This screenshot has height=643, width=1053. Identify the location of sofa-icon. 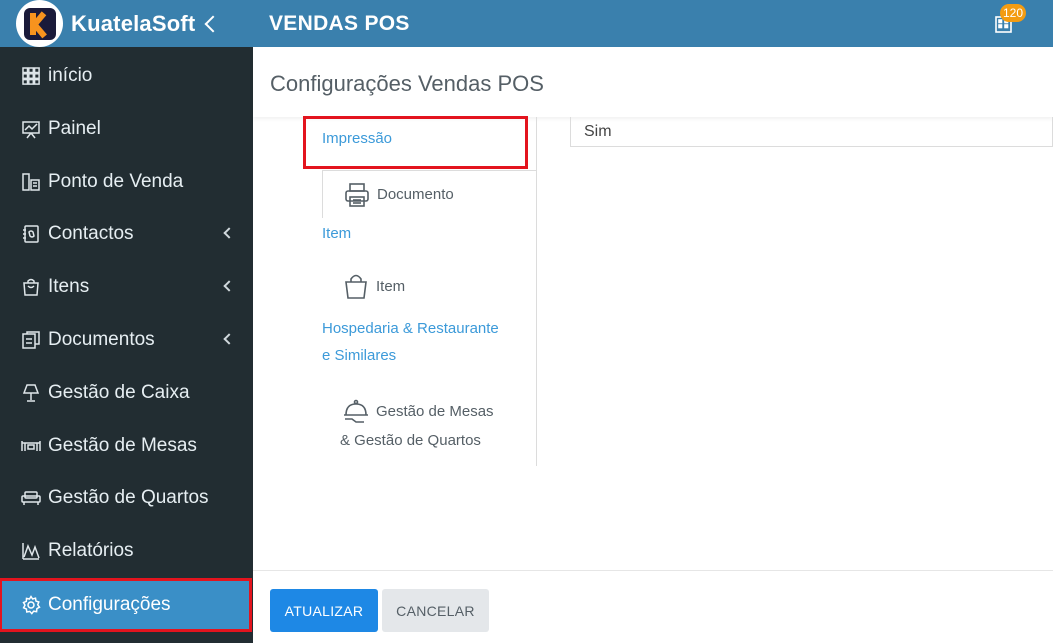
(31, 498).